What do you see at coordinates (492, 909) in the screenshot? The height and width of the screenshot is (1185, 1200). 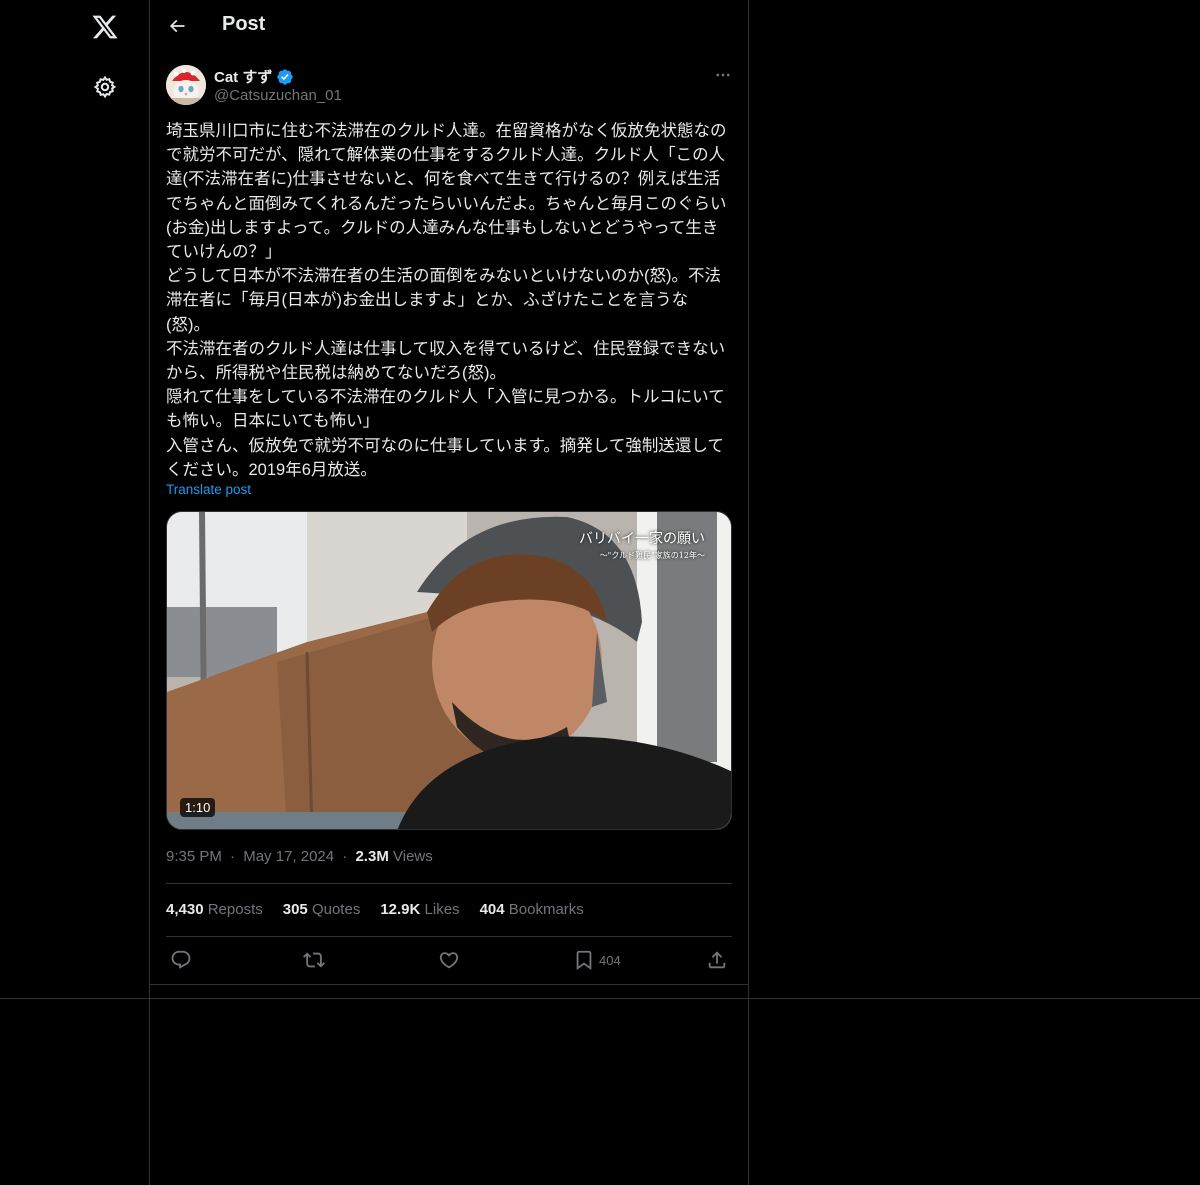 I see `bookmarks-count: 404` at bounding box center [492, 909].